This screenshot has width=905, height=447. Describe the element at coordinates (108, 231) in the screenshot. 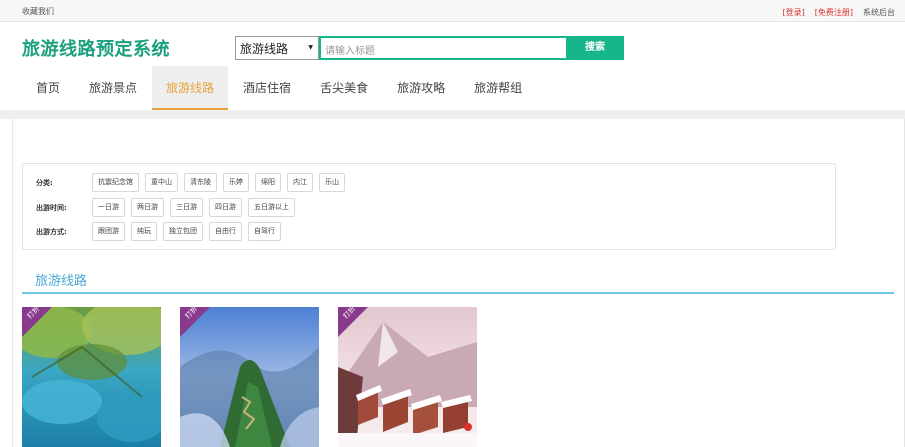

I see `filter-tag: 跟团游` at that location.